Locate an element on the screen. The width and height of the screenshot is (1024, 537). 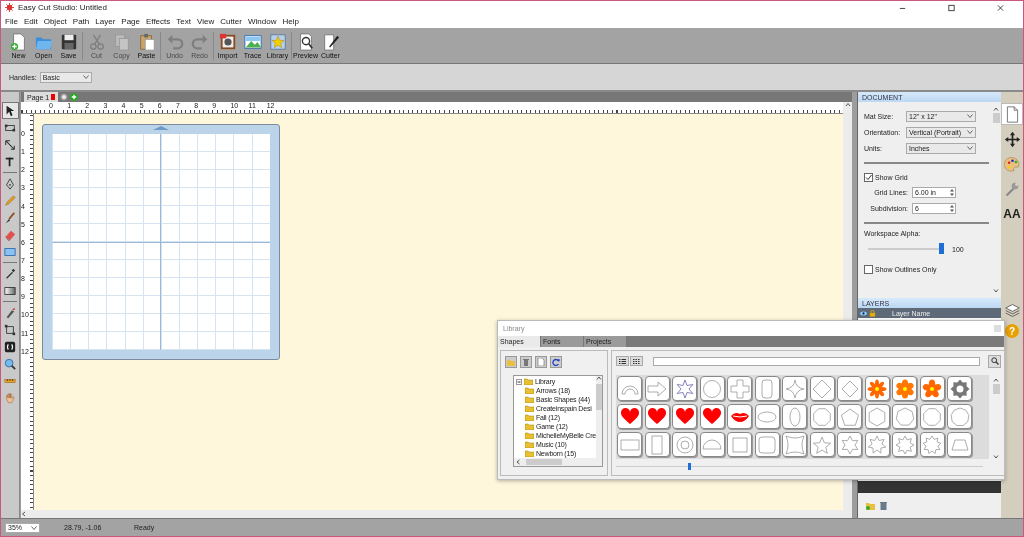
menu-item: Window is located at coordinates (262, 21).